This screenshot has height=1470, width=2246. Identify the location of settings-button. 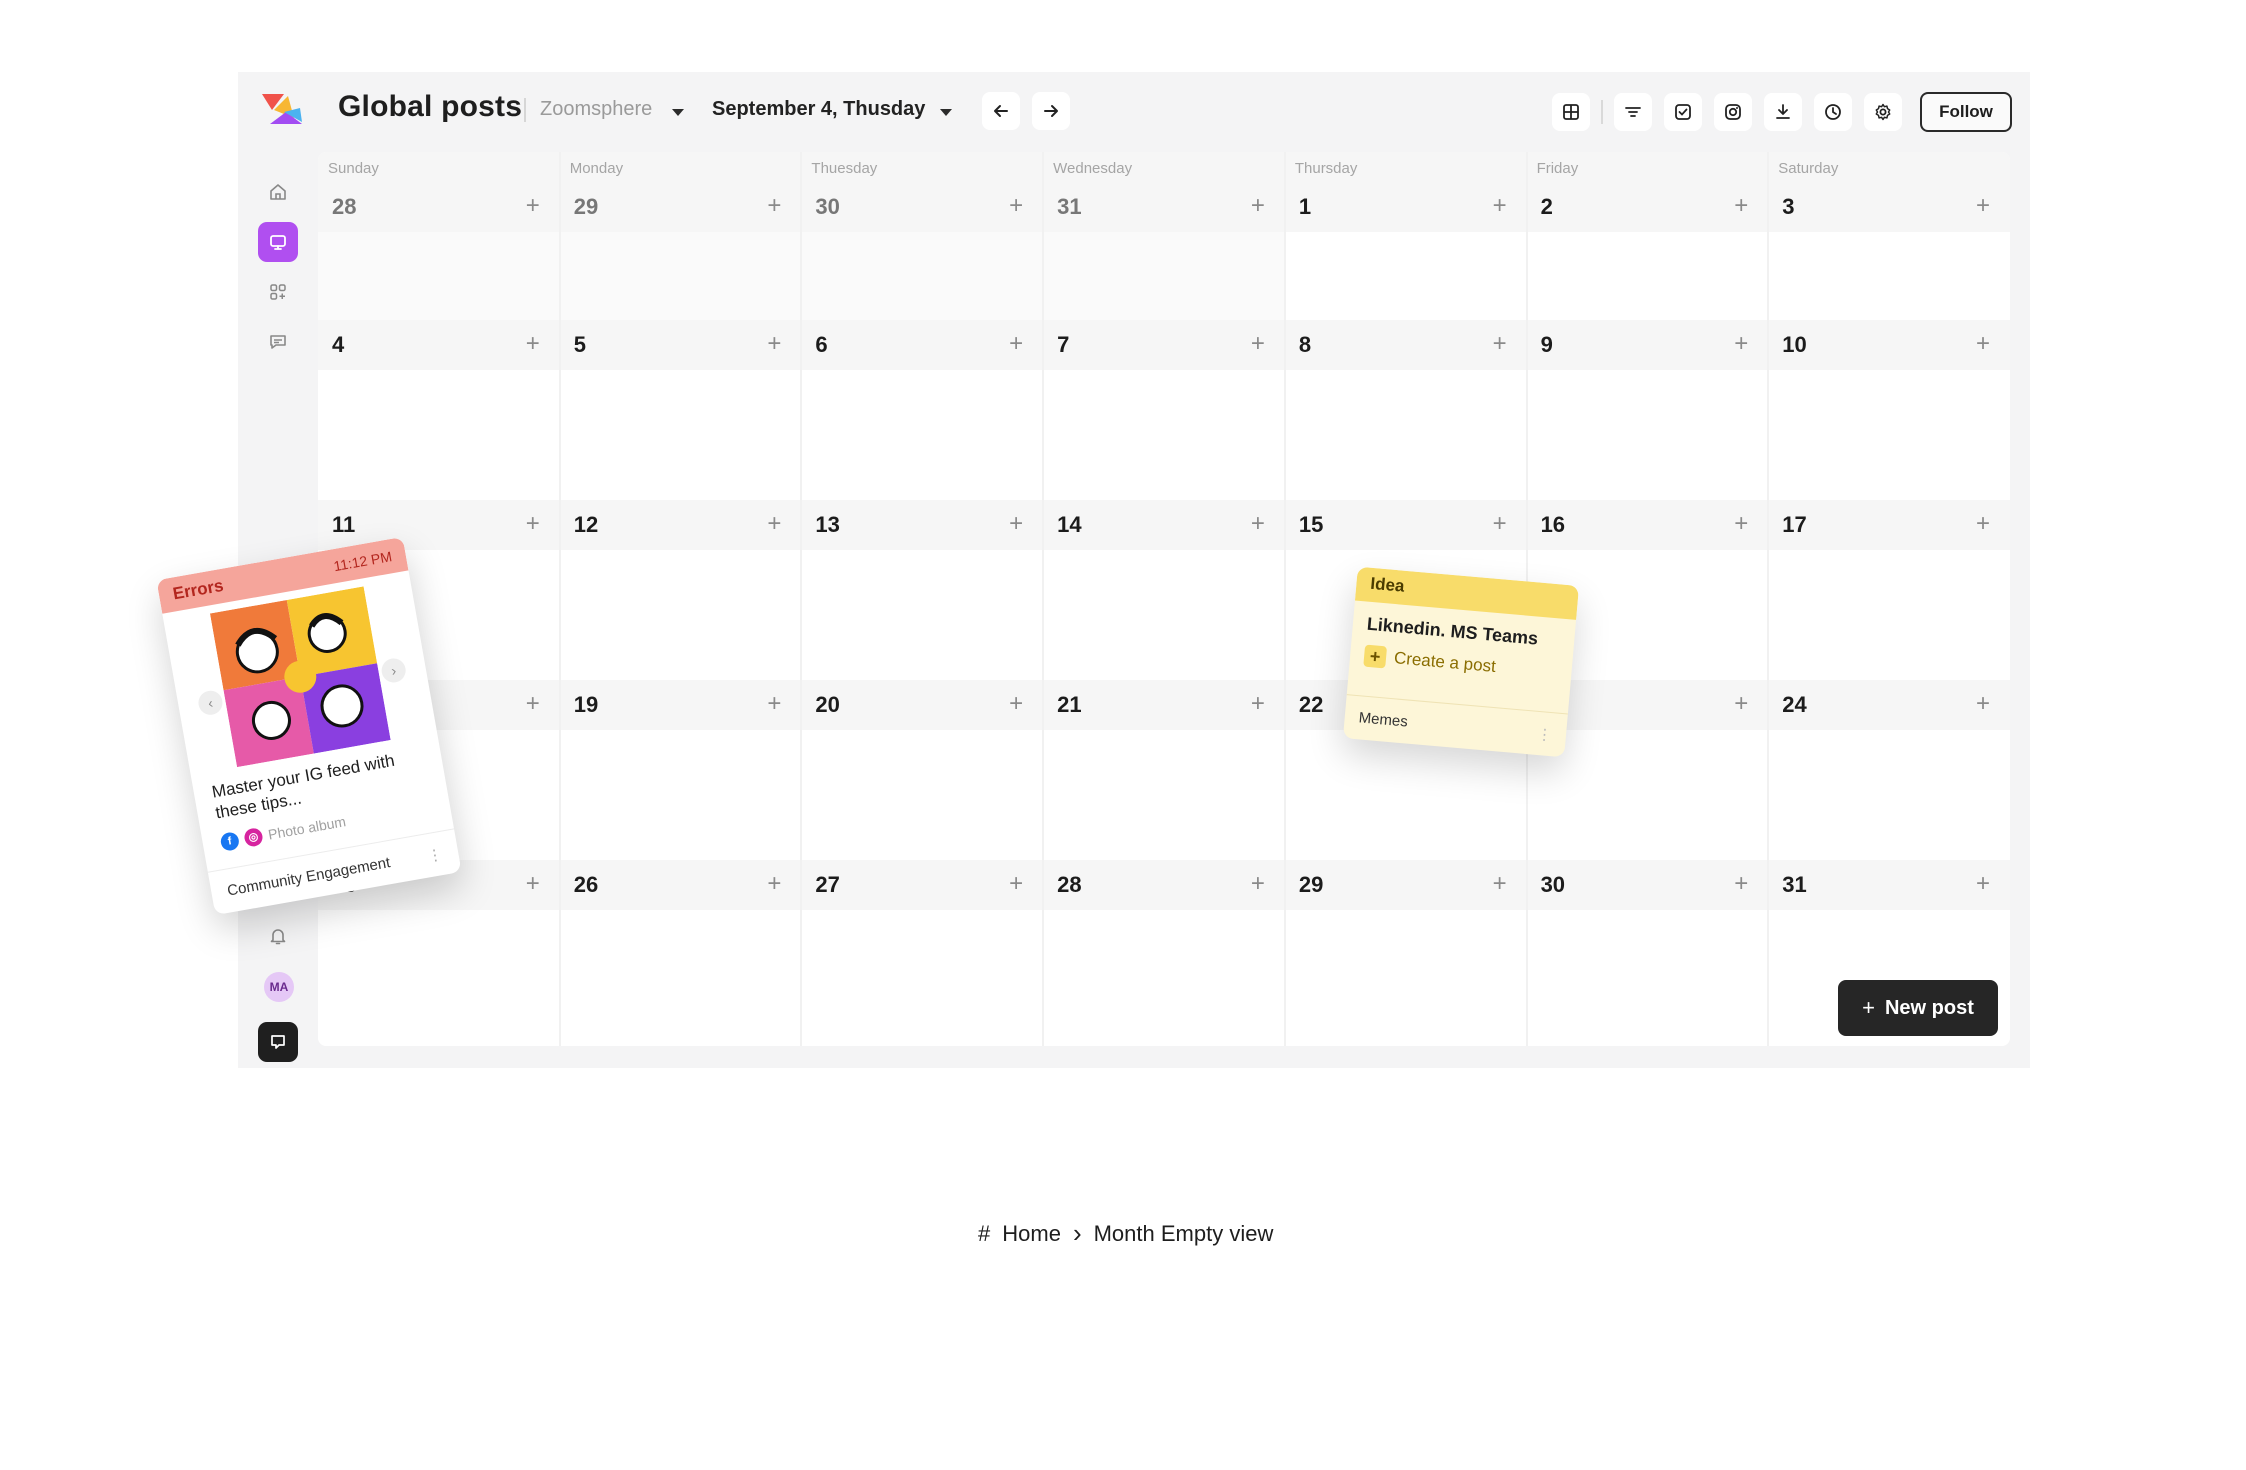
(1883, 112).